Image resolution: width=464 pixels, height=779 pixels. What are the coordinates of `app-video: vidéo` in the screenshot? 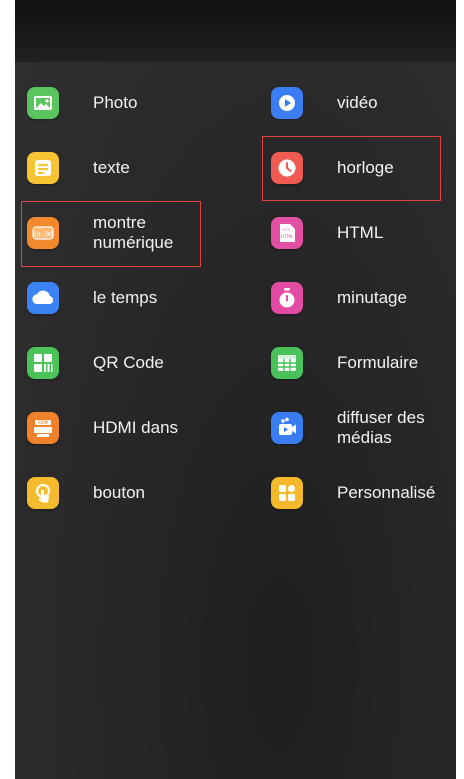 It's located at (324, 103).